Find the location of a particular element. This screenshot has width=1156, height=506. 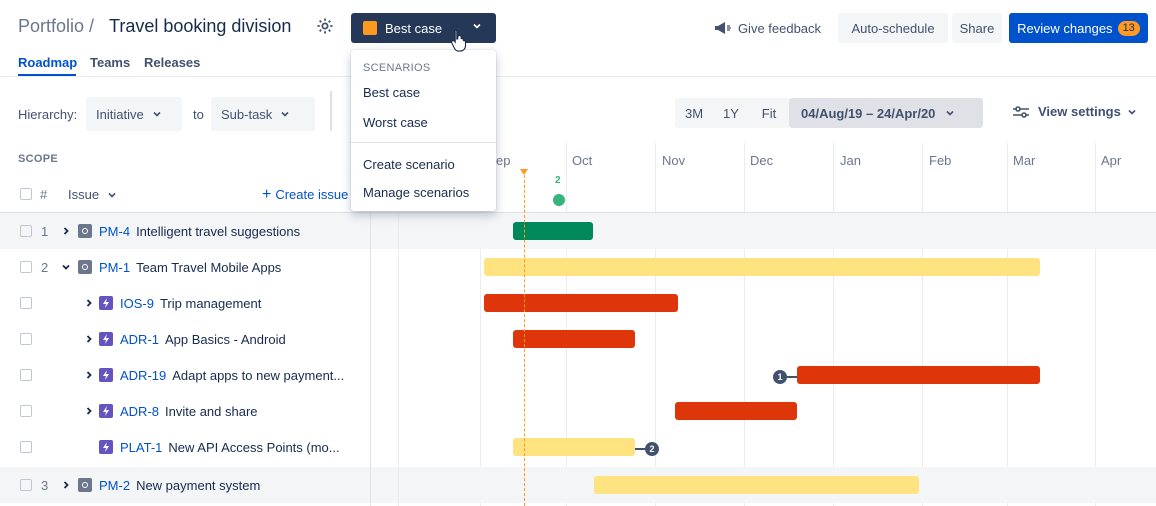

gear-icon is located at coordinates (325, 26).